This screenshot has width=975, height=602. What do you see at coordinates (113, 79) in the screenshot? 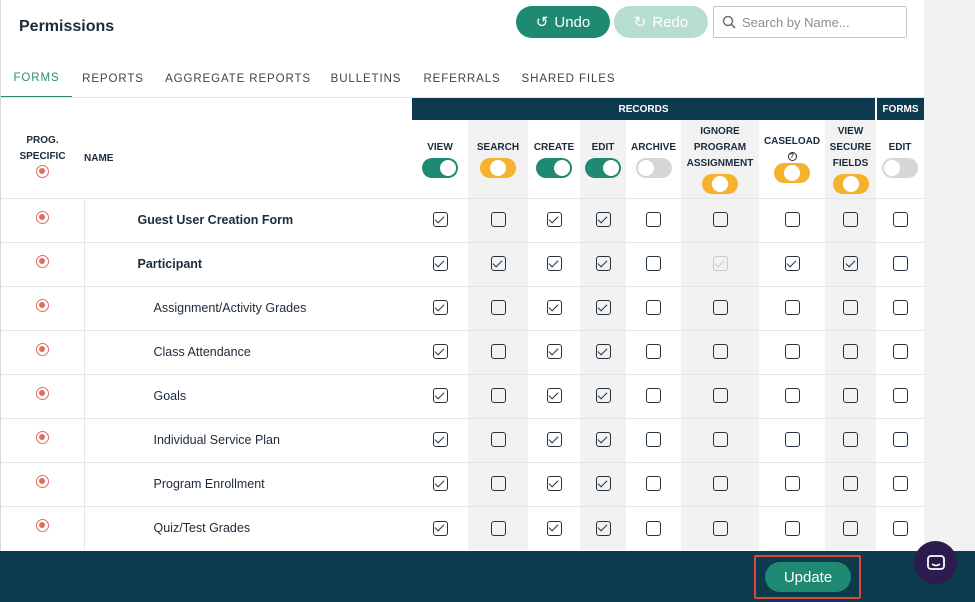
I see `tab-reports: REPORTS` at bounding box center [113, 79].